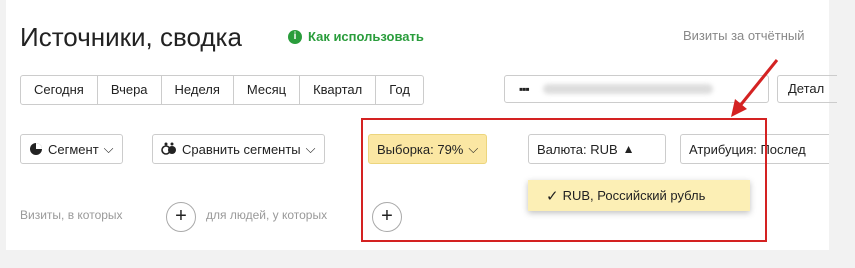  What do you see at coordinates (71, 215) in the screenshot?
I see `visits-condition-label: Визиты, в которых` at bounding box center [71, 215].